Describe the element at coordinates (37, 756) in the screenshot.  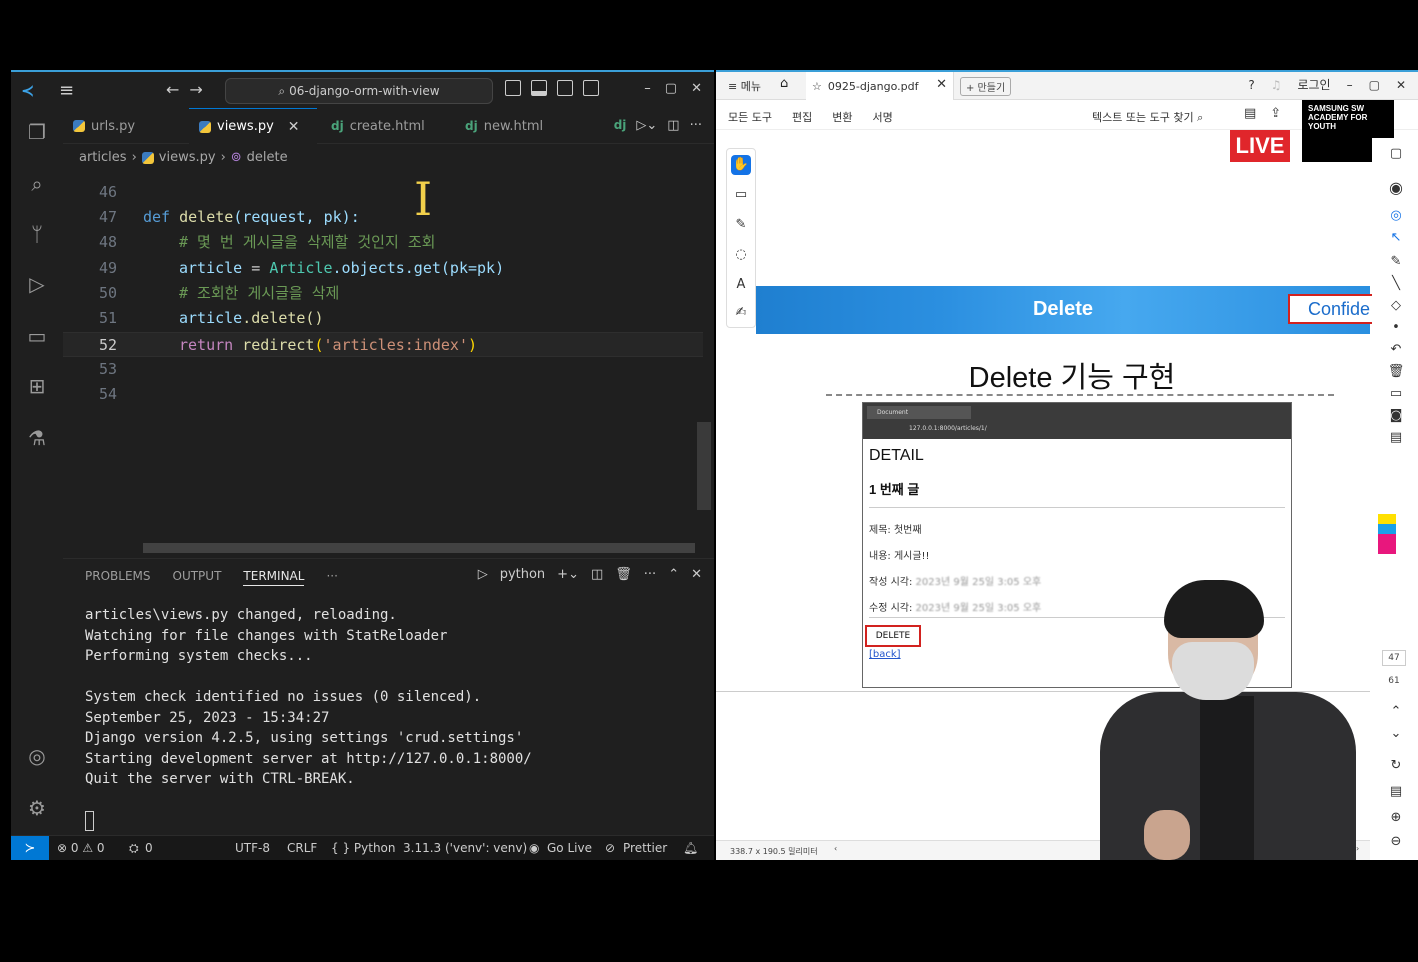
I see `account-icon: ◎` at that location.